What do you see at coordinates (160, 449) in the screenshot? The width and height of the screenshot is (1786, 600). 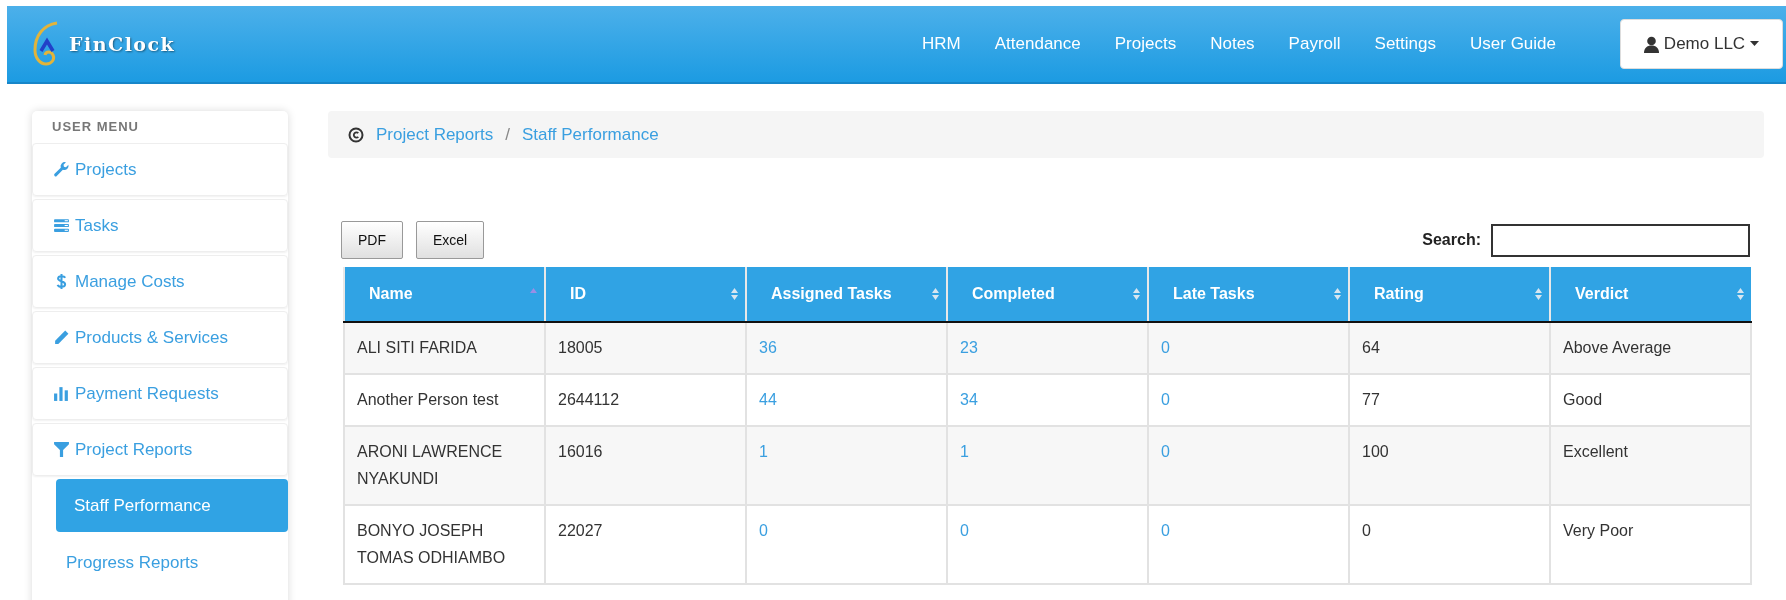 I see `sidebar-item: Project Reports` at bounding box center [160, 449].